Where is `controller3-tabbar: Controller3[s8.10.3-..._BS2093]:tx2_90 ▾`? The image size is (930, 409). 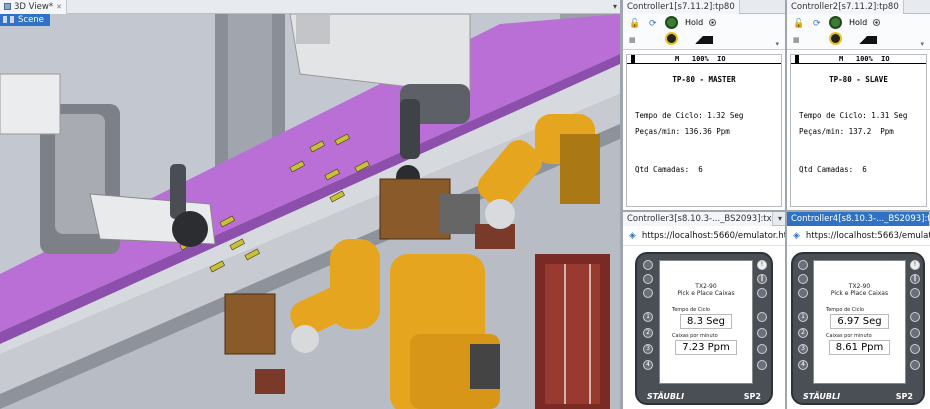 controller3-tabbar: Controller3[s8.10.3-..._BS2093]:tx2_90 ▾ is located at coordinates (704, 218).